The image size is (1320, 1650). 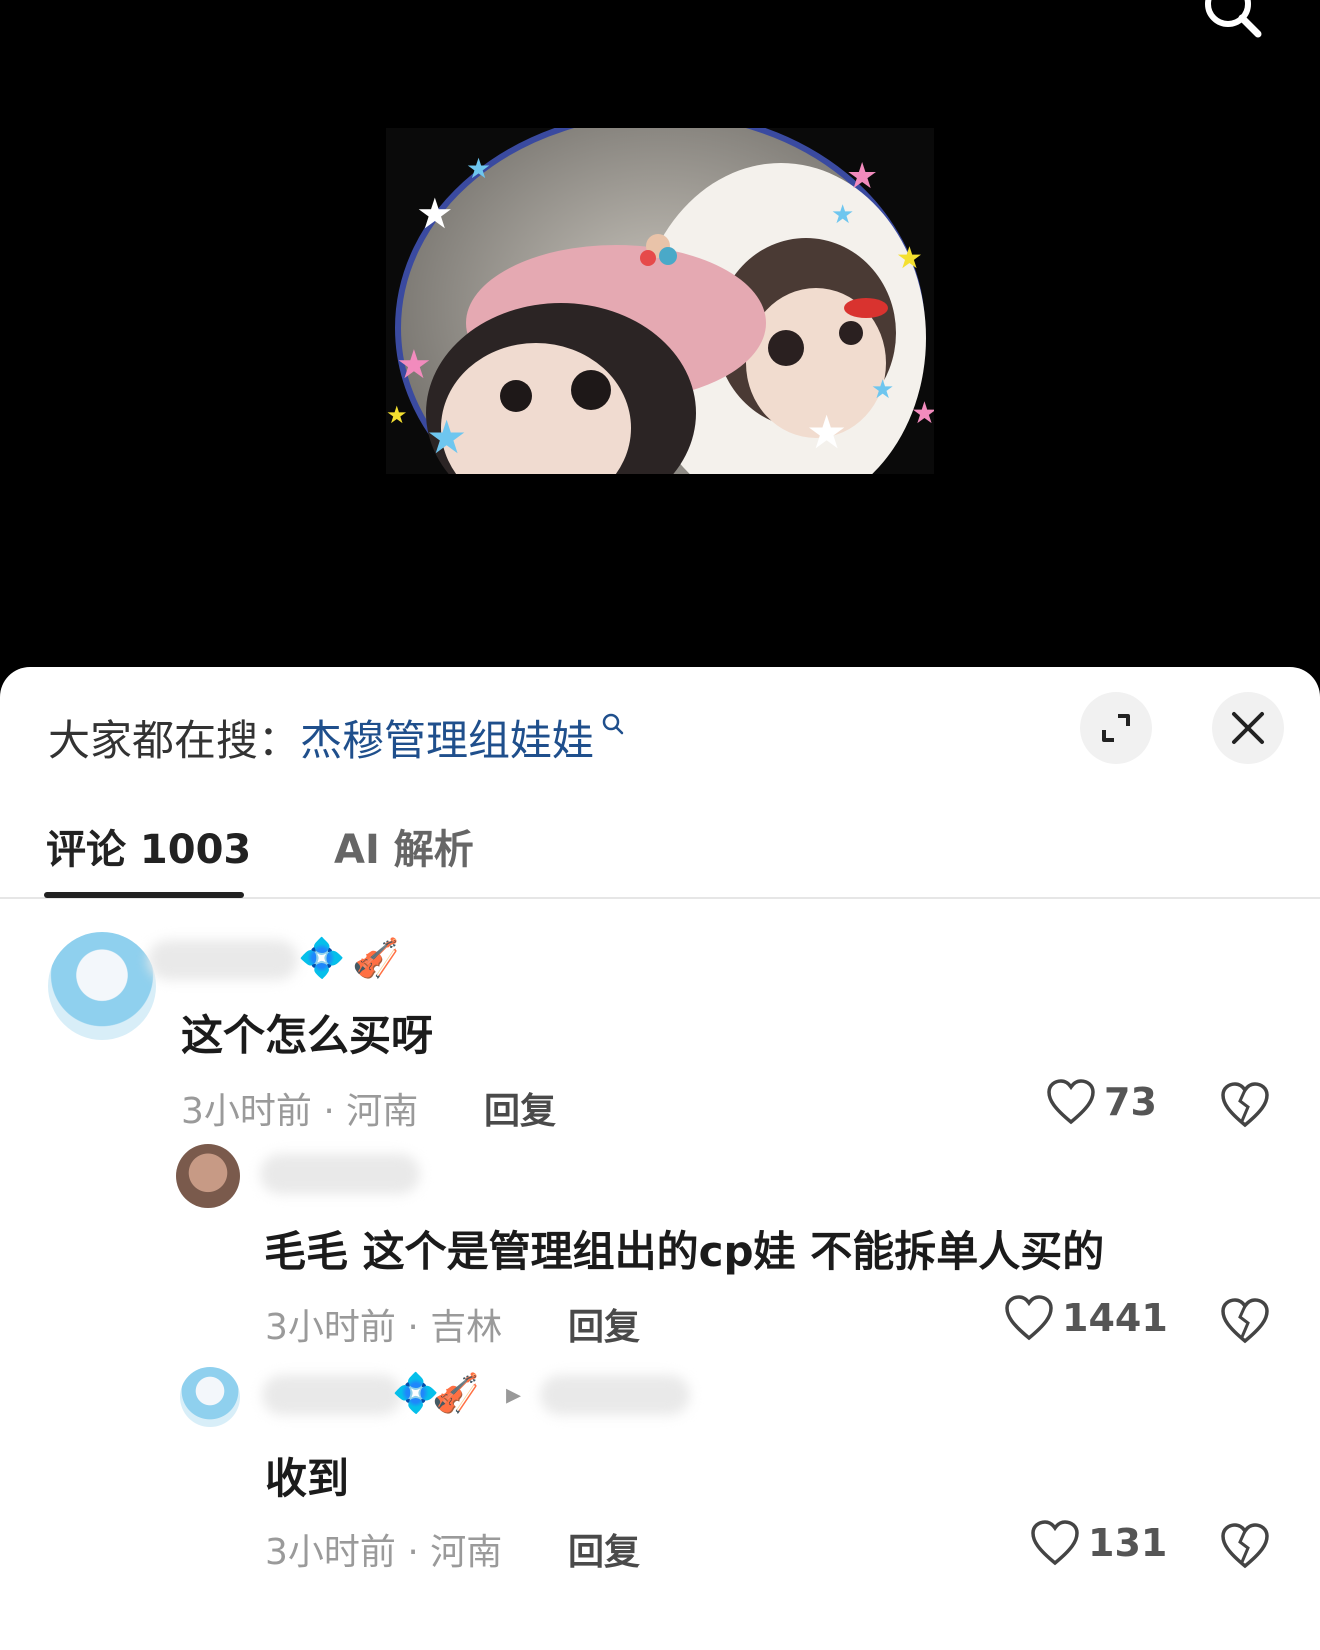 I want to click on like-button: 1441, so click(x=1086, y=1318).